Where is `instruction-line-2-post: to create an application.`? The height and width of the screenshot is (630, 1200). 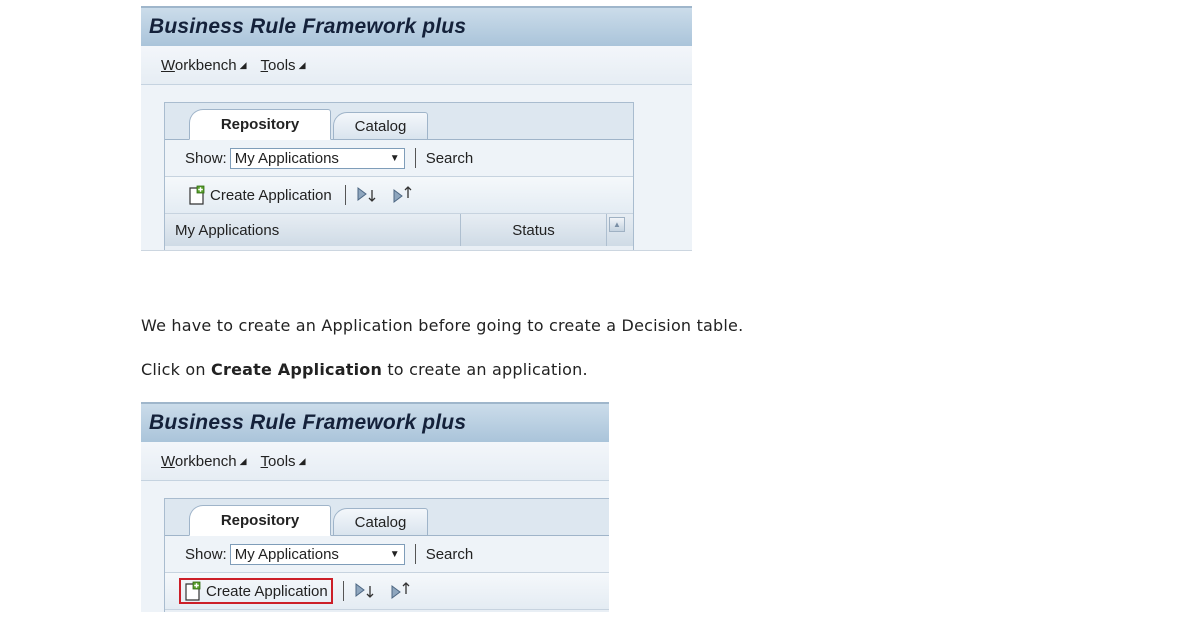 instruction-line-2-post: to create an application. is located at coordinates (485, 369).